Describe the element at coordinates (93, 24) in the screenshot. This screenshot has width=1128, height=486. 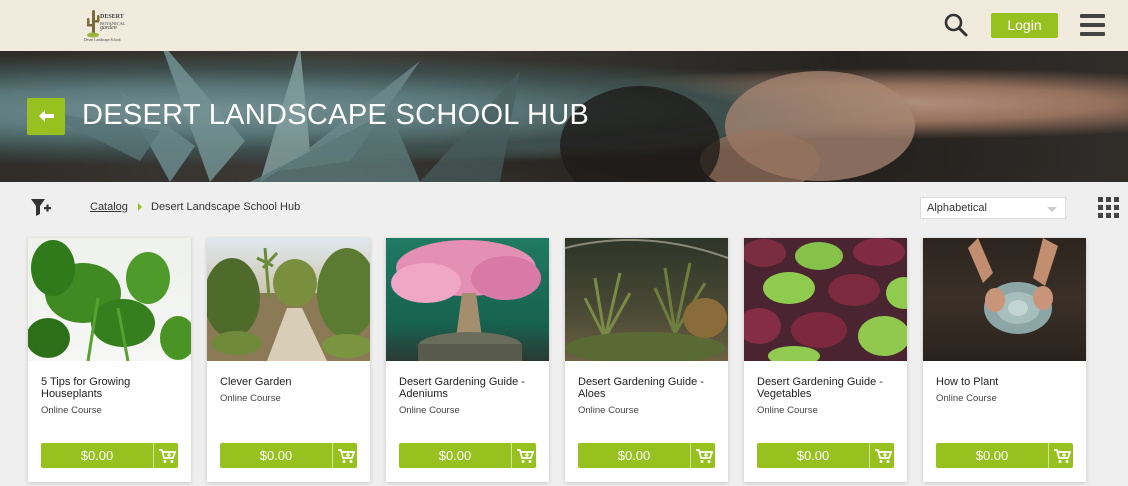
I see `saguaro-logo-icon` at that location.